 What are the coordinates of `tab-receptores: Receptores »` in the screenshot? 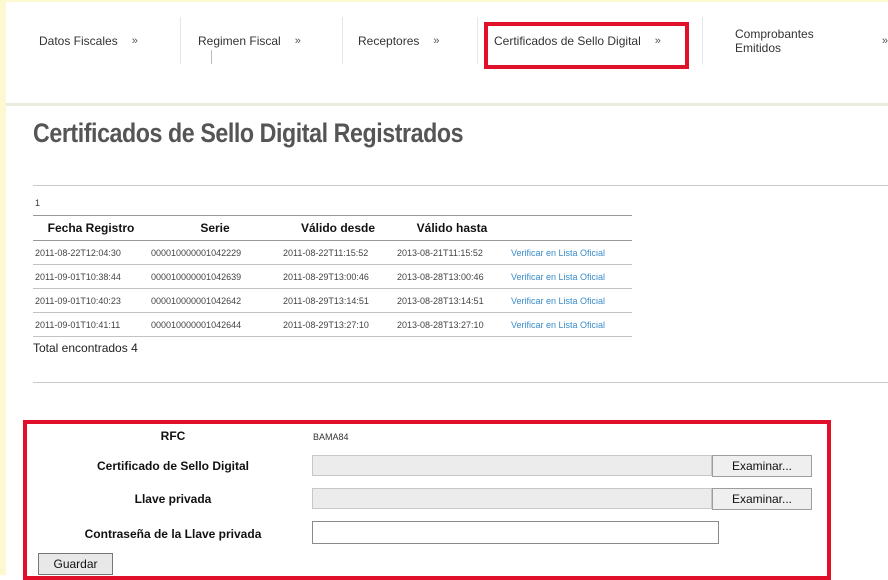 It's located at (418, 40).